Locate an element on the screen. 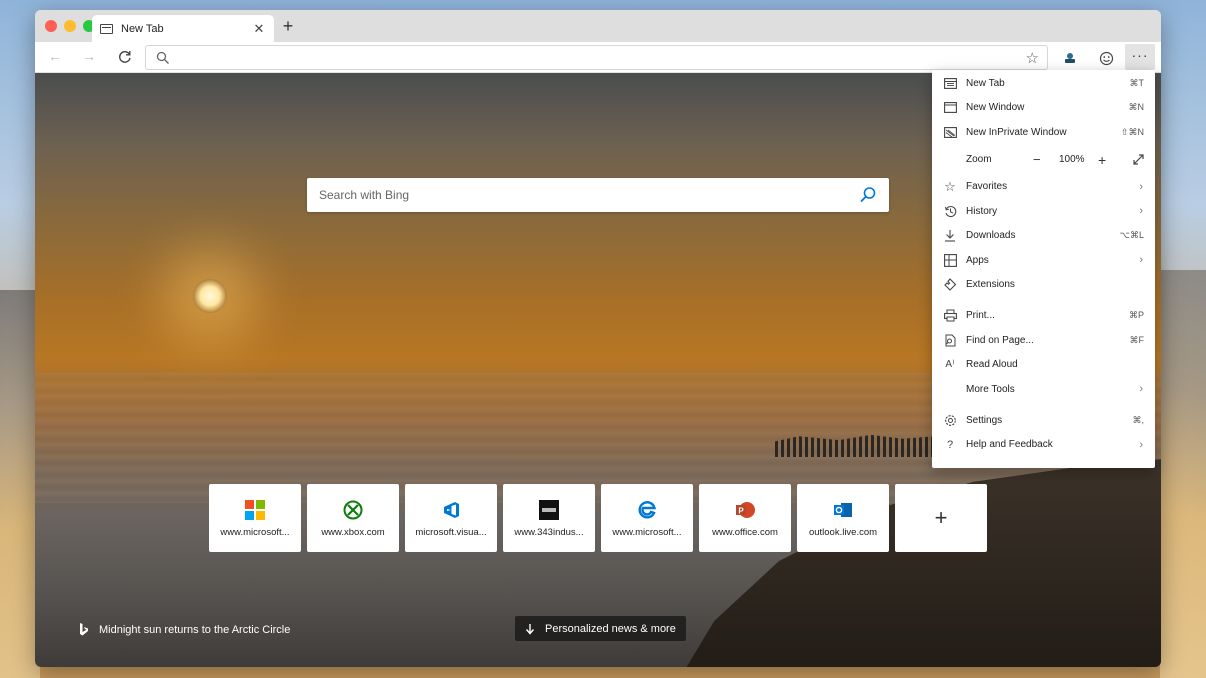 The width and height of the screenshot is (1206, 678). menu-item-favorites: ☆ Favorites › is located at coordinates (1043, 187).